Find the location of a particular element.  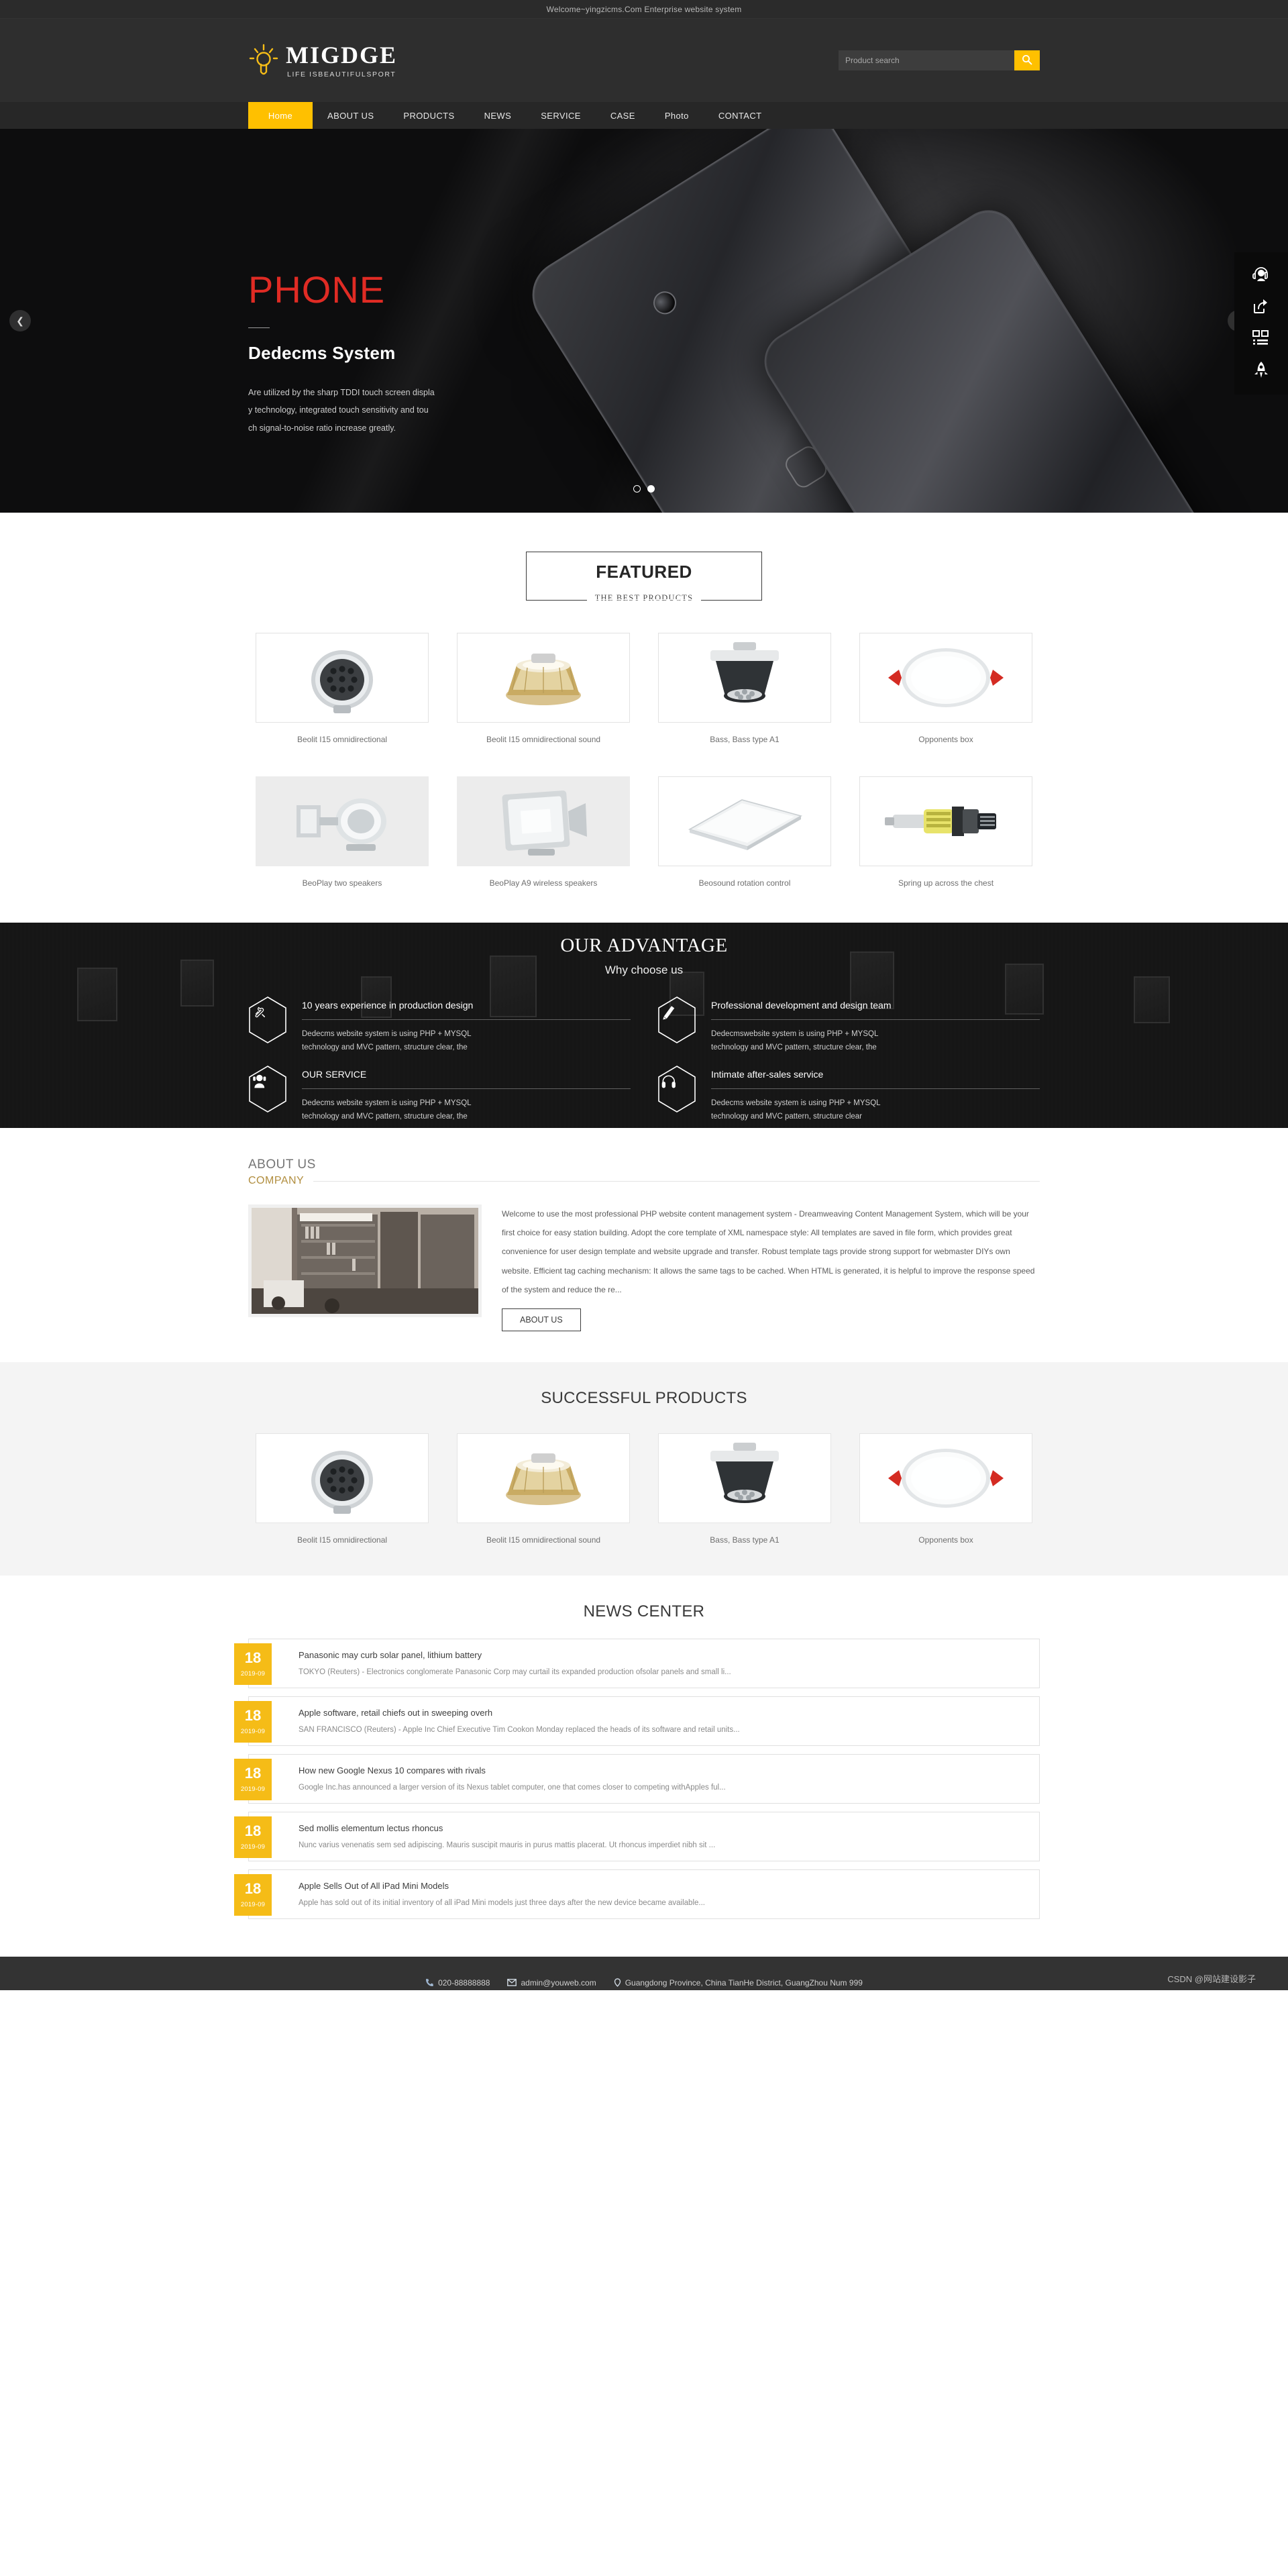

product-card: BeoPlay A9 wireless speakers is located at coordinates (543, 832).